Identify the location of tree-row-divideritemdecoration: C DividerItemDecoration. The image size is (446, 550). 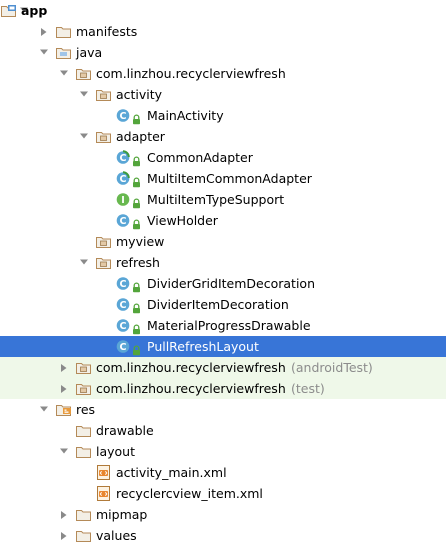
(223, 304).